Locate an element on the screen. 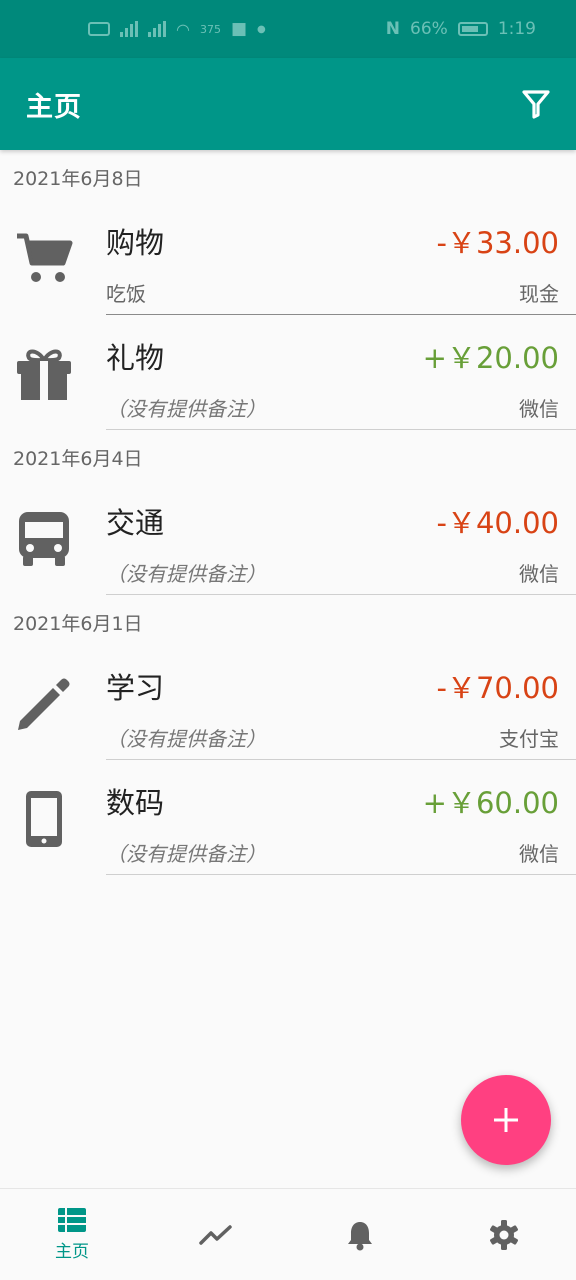  signal-icon is located at coordinates (129, 29).